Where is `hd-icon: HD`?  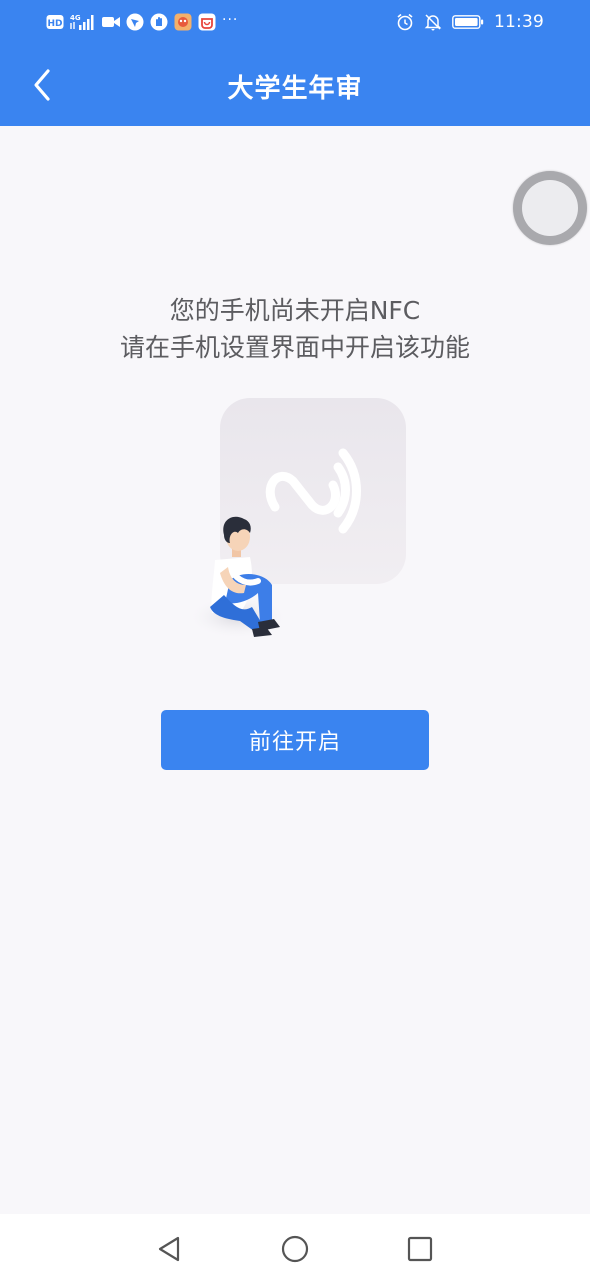
hd-icon: HD is located at coordinates (55, 22).